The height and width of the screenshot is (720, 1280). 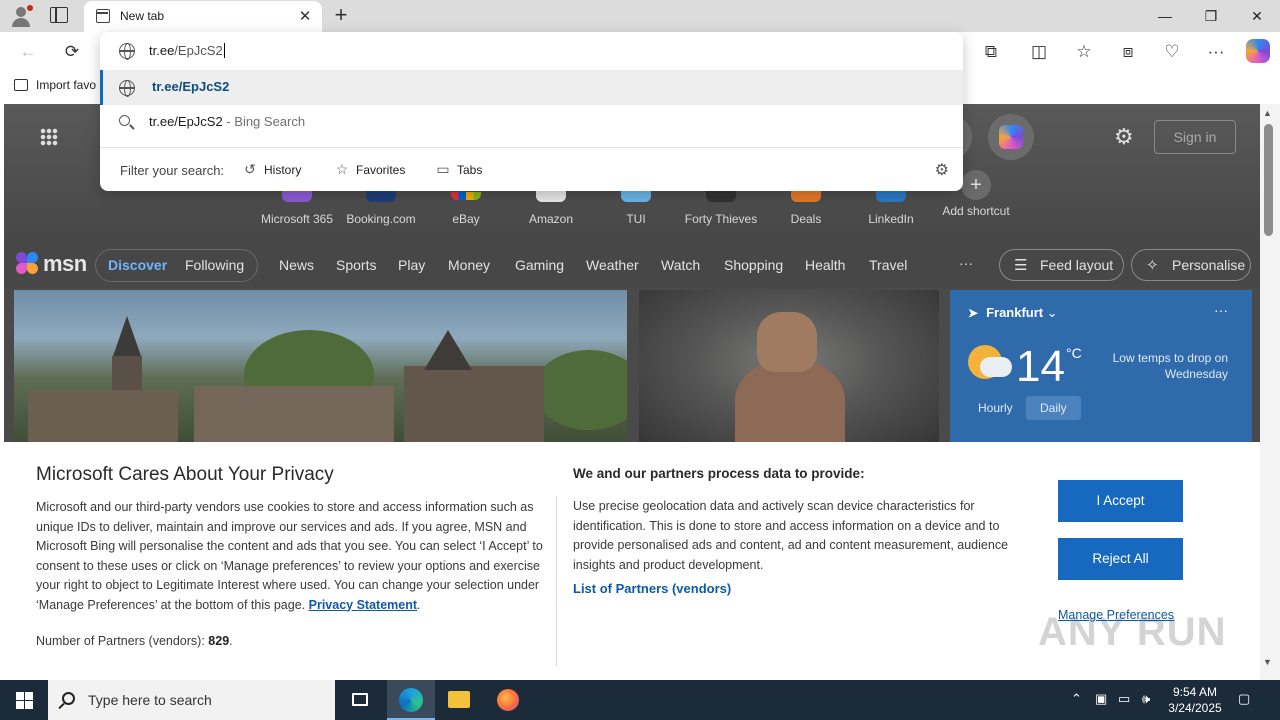 I want to click on chevron-down-icon: ⌄, so click(x=1052, y=312).